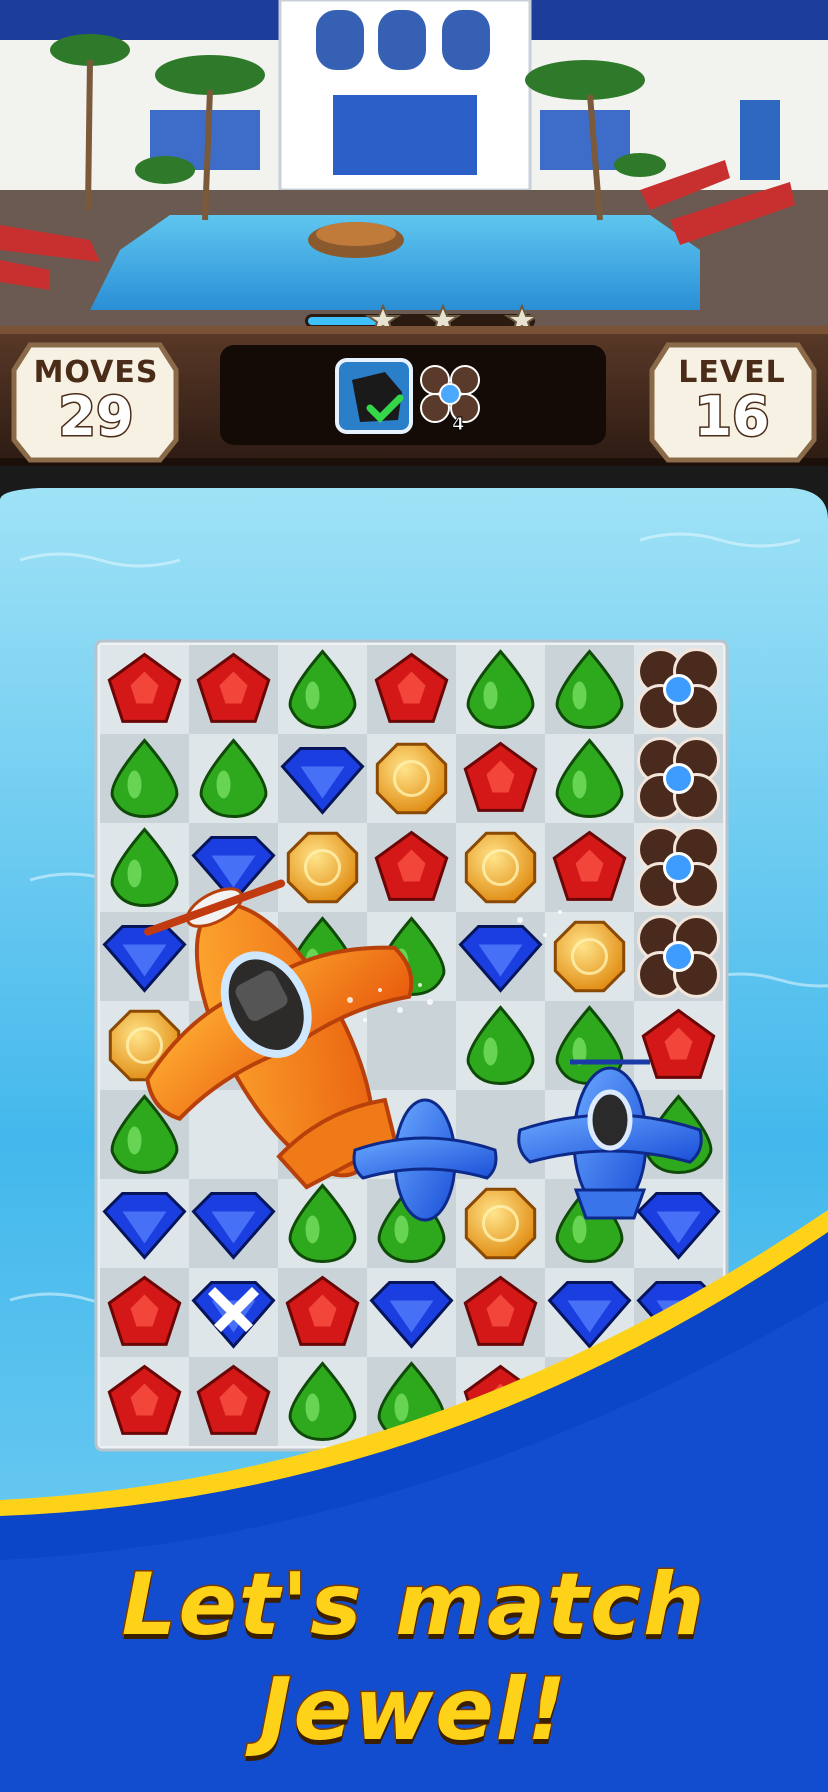 Image resolution: width=828 pixels, height=1792 pixels. What do you see at coordinates (96, 417) in the screenshot?
I see `moves-value: 29` at bounding box center [96, 417].